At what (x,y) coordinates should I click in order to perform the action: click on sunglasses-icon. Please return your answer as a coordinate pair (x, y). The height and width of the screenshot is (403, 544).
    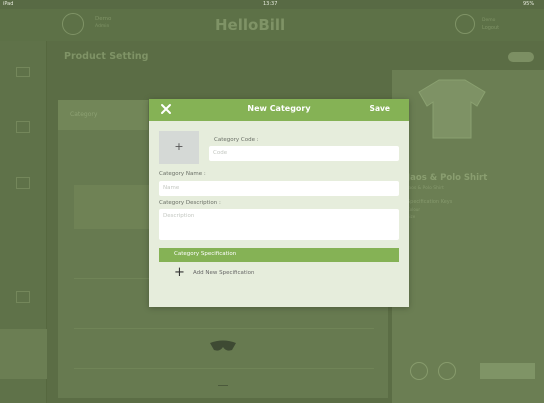
    Looking at the image, I should click on (223, 345).